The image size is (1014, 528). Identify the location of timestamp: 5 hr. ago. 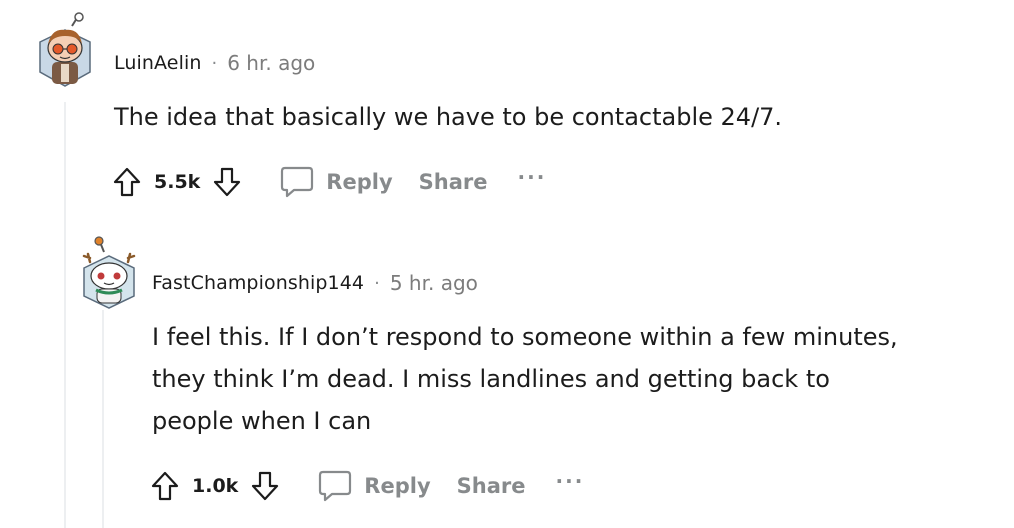
(434, 283).